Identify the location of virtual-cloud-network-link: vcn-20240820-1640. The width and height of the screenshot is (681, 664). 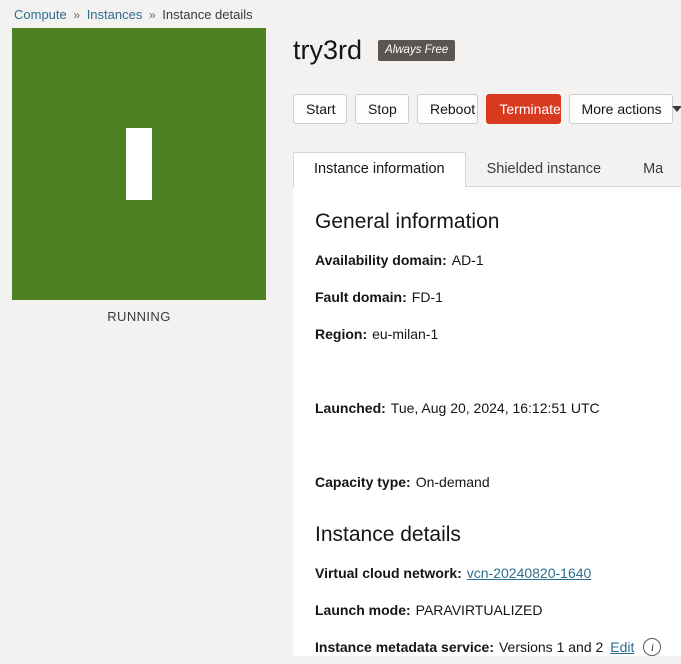
(529, 573).